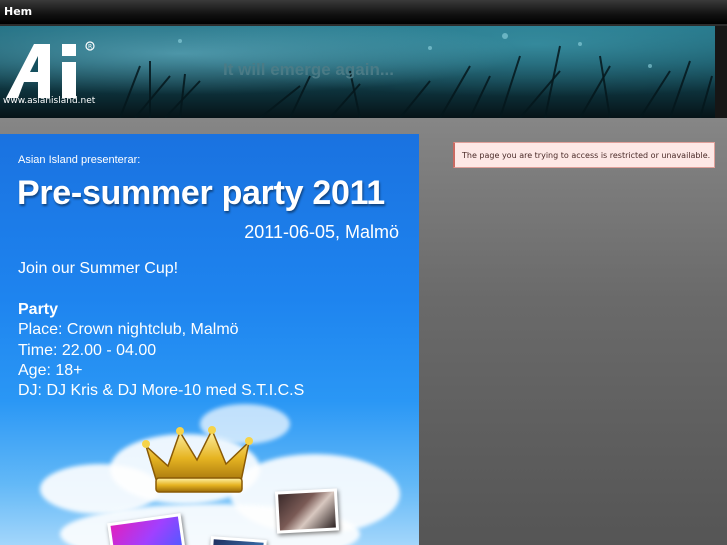 The image size is (727, 545). I want to click on logo-url-text: www.asianisland.net, so click(49, 101).